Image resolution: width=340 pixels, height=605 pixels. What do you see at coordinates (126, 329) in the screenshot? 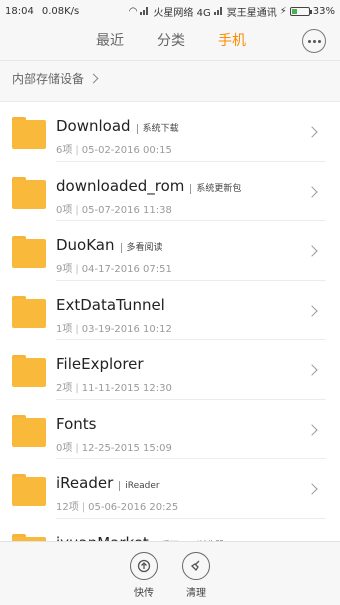
I see `modified-date: 03-19-2016 10:12` at bounding box center [126, 329].